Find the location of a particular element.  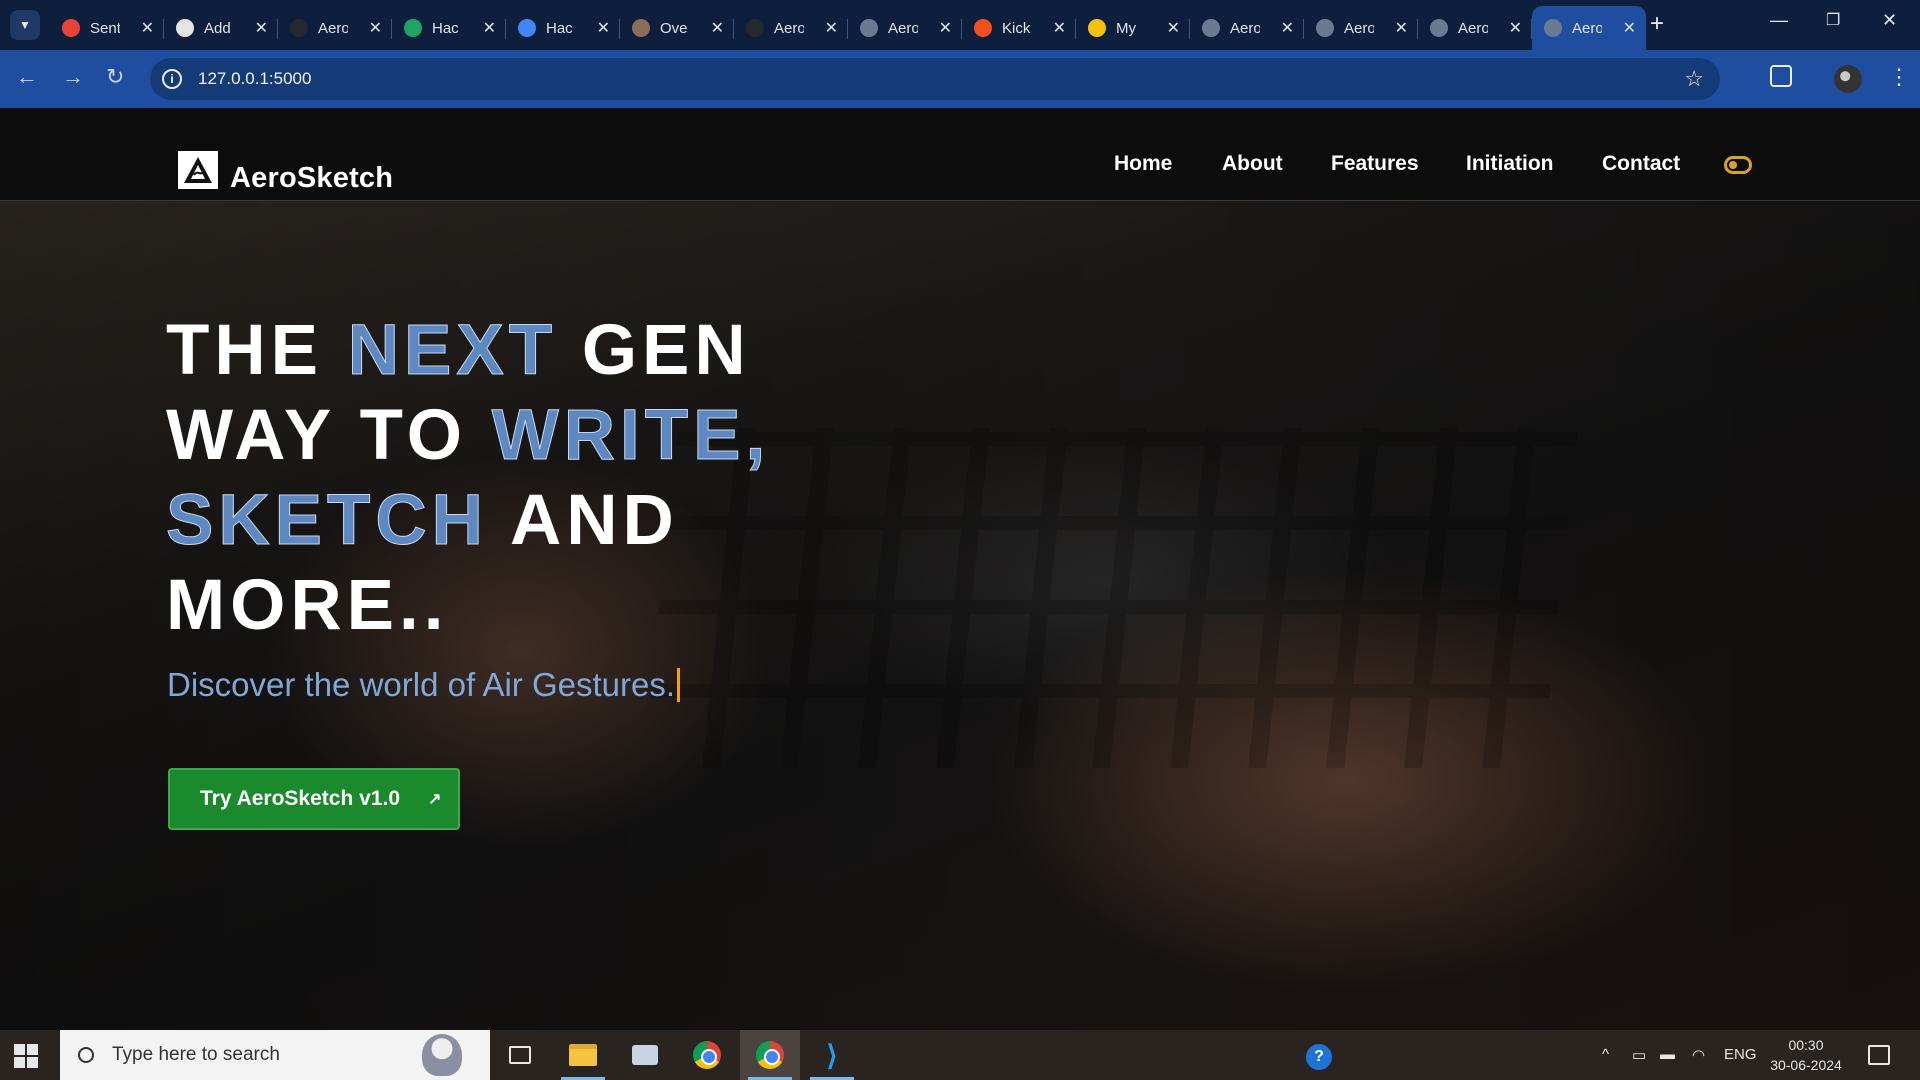

nav-link-features-label: Features is located at coordinates (1375, 164).